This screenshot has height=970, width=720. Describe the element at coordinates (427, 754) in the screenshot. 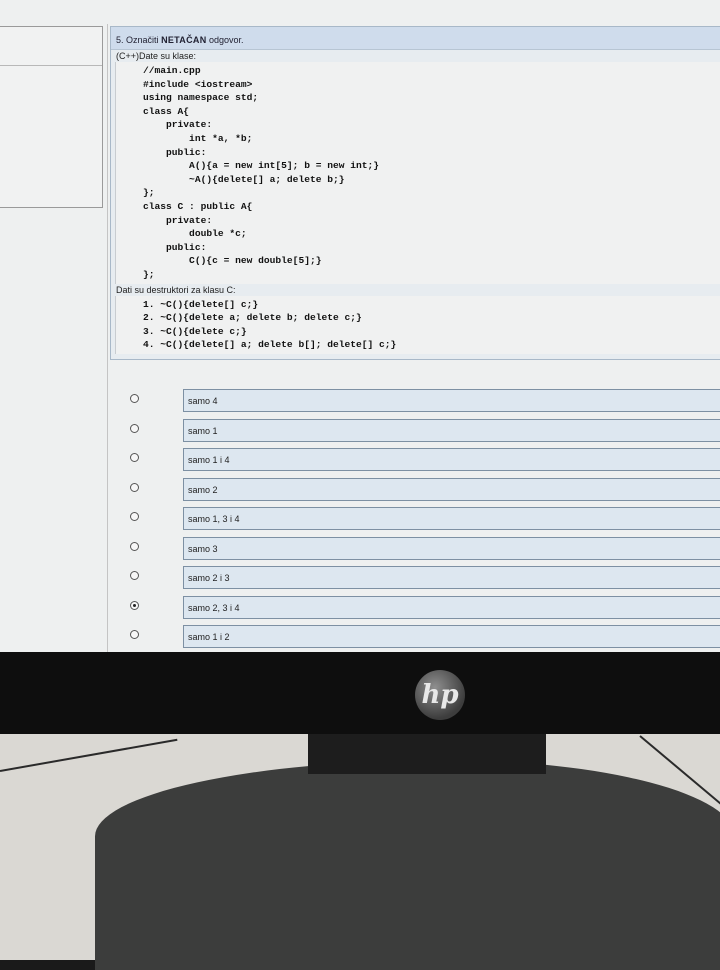

I see `monitor-stand-neck` at that location.